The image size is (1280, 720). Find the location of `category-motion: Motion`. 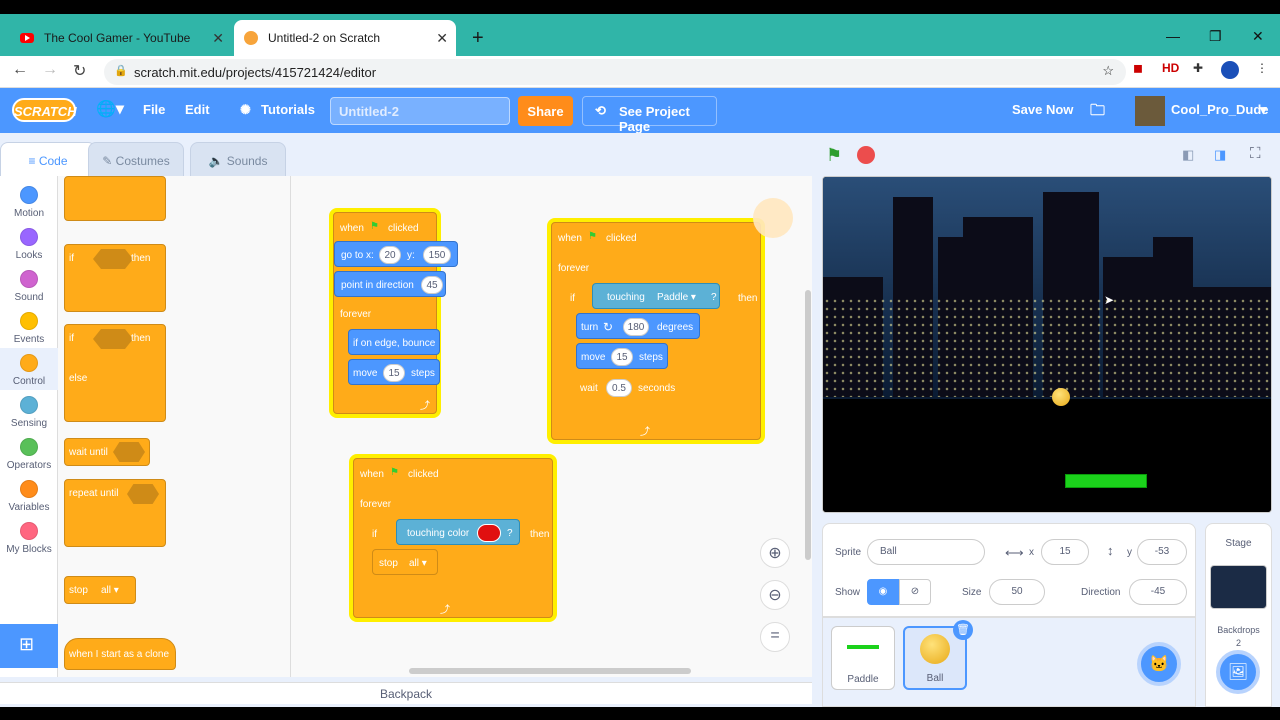

category-motion: Motion is located at coordinates (29, 201).